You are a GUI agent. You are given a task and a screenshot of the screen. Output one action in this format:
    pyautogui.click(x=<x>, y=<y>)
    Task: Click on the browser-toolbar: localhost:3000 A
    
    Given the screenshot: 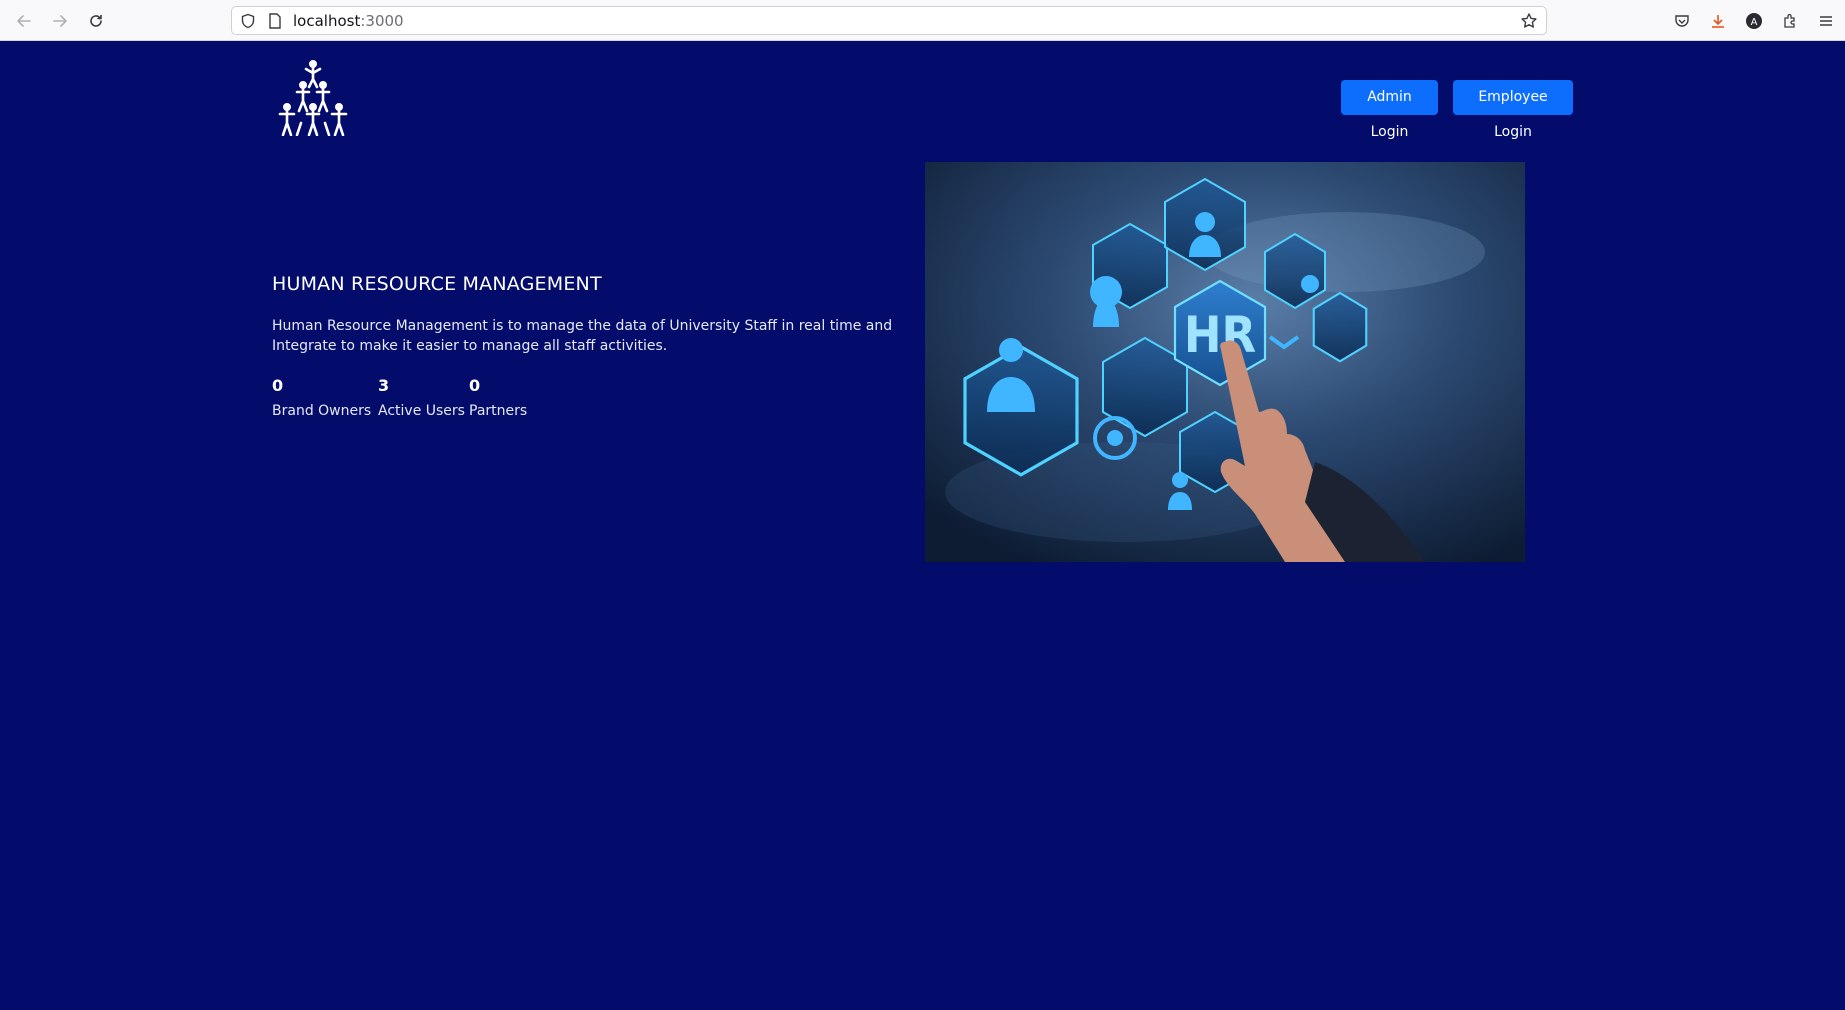 What is the action you would take?
    pyautogui.click(x=922, y=20)
    